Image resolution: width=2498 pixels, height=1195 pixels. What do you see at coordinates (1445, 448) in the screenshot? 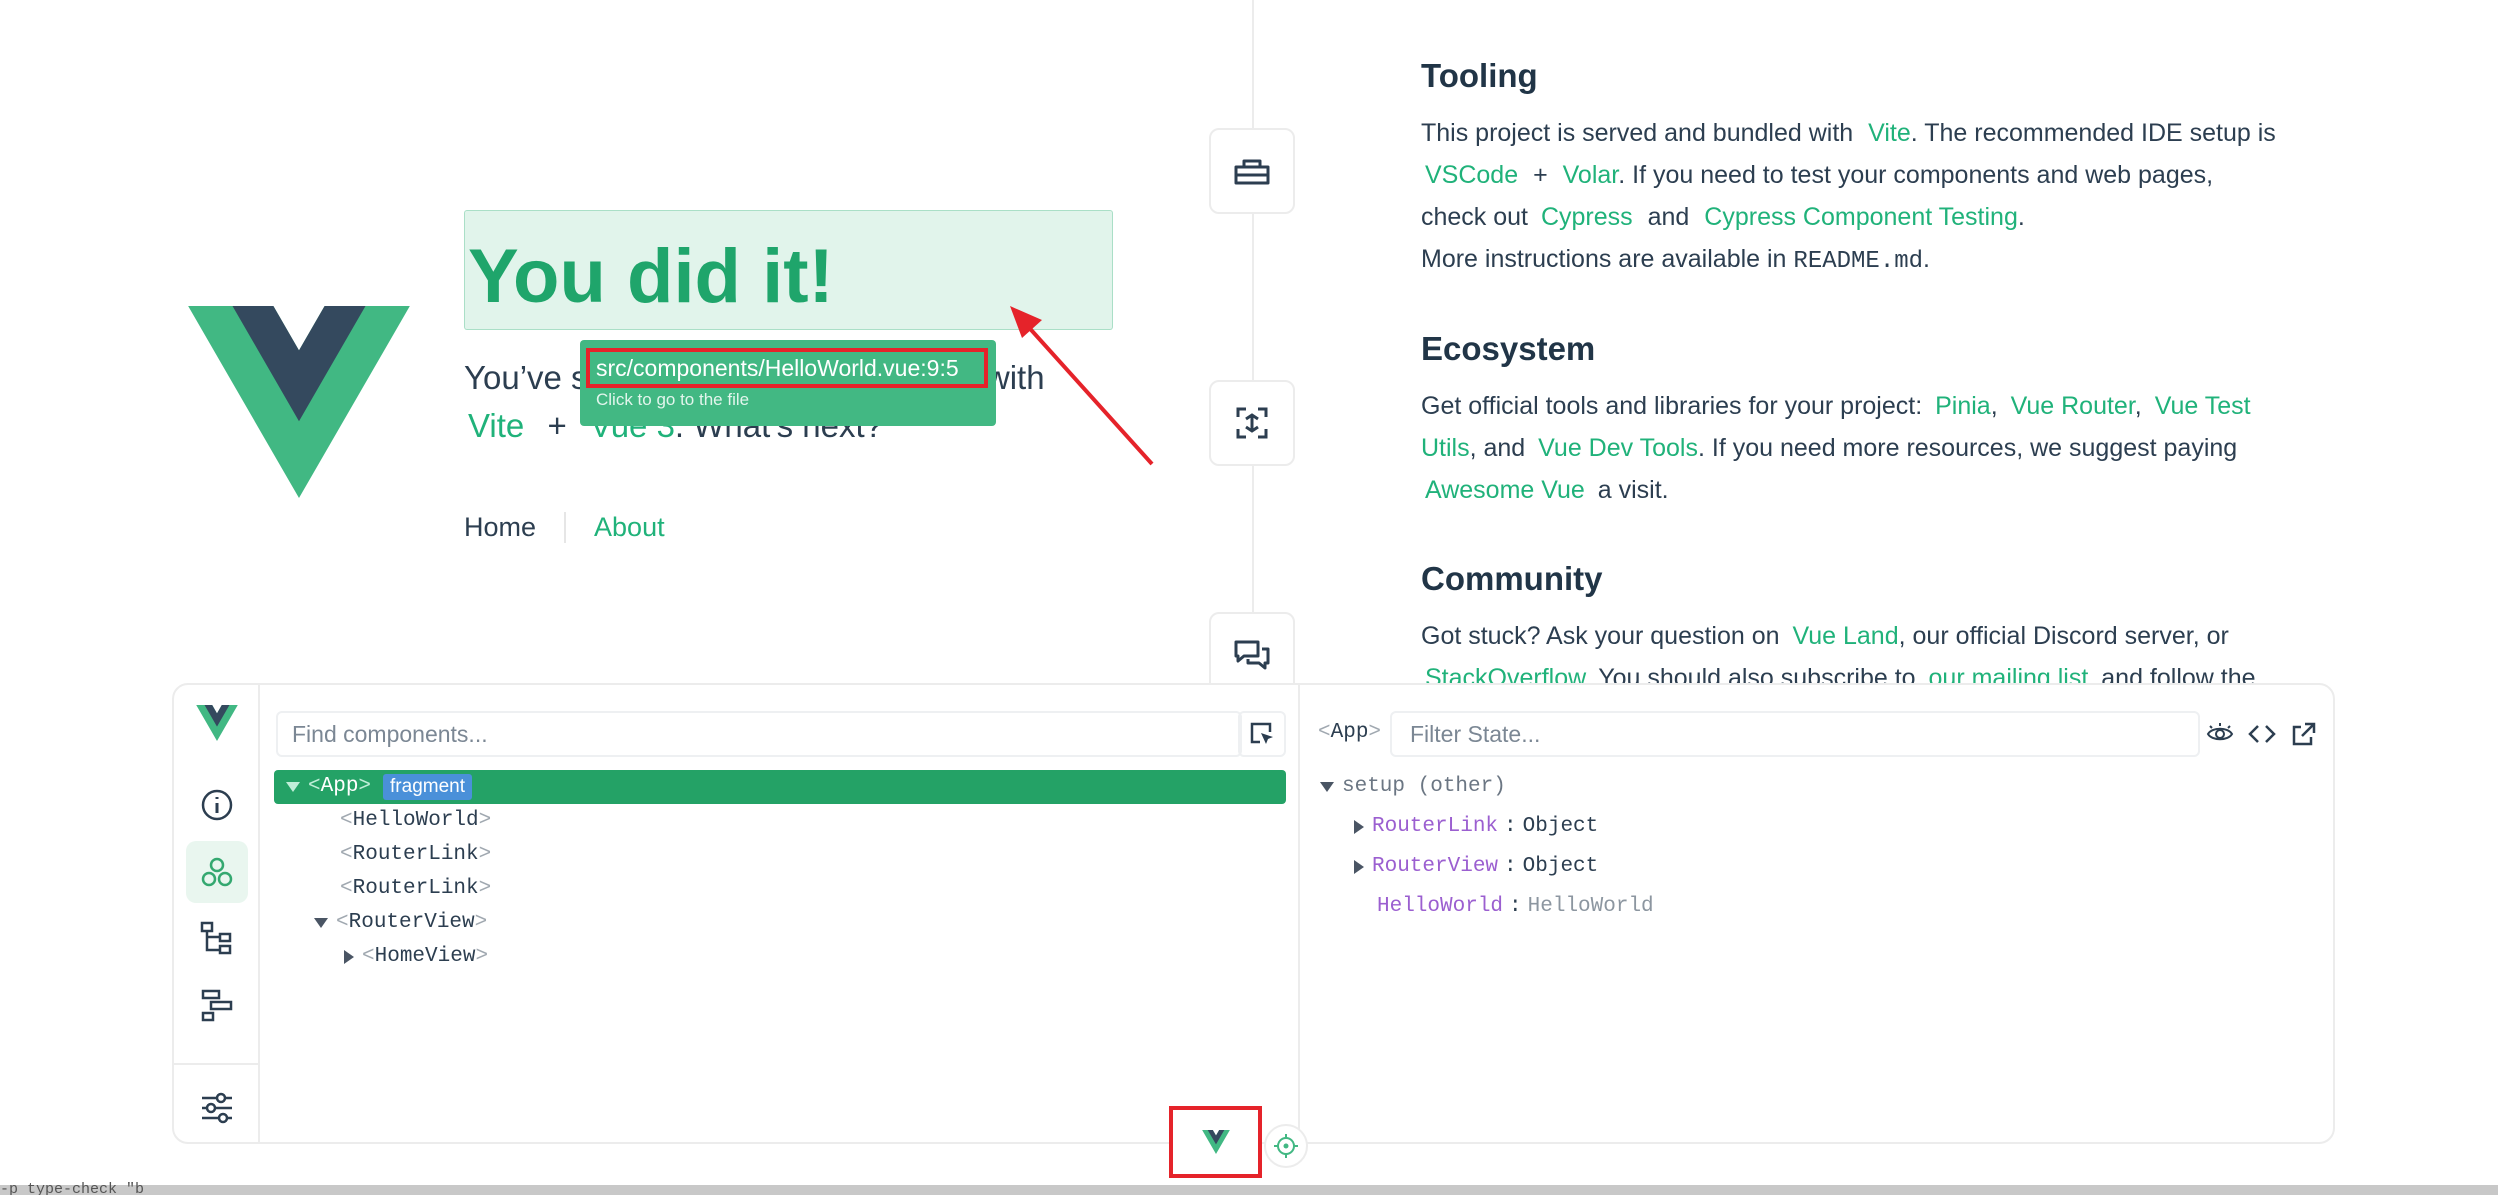
I see `vue-test-utils-link-cont: Utils` at bounding box center [1445, 448].